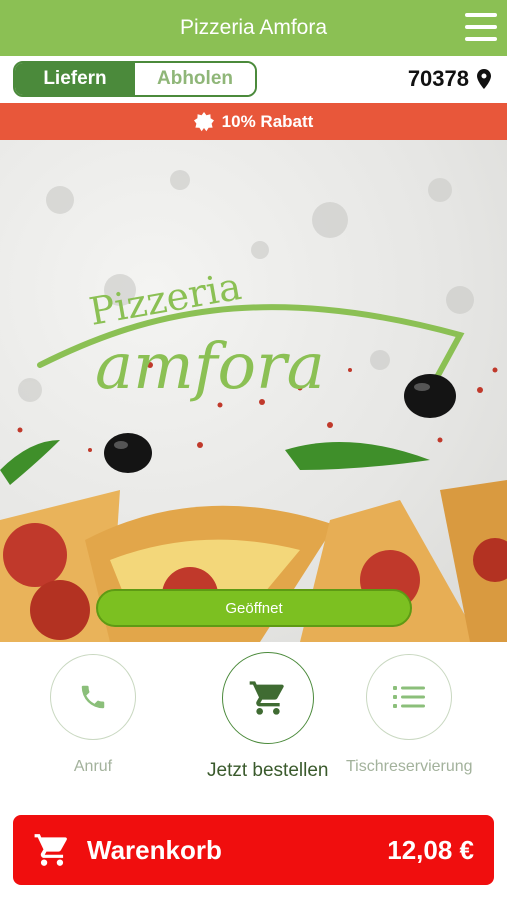  Describe the element at coordinates (484, 79) in the screenshot. I see `map-pin-icon` at that location.